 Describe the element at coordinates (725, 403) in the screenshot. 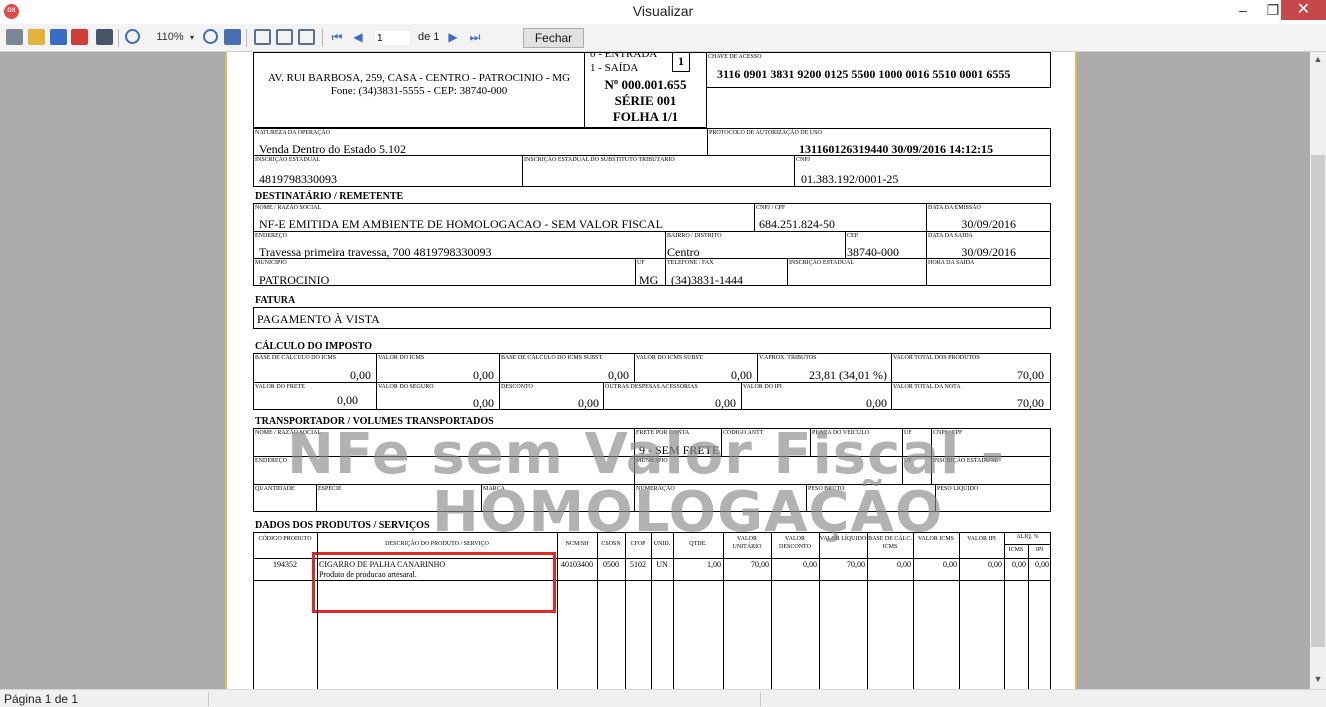

I see `outras-value: 0,00` at that location.